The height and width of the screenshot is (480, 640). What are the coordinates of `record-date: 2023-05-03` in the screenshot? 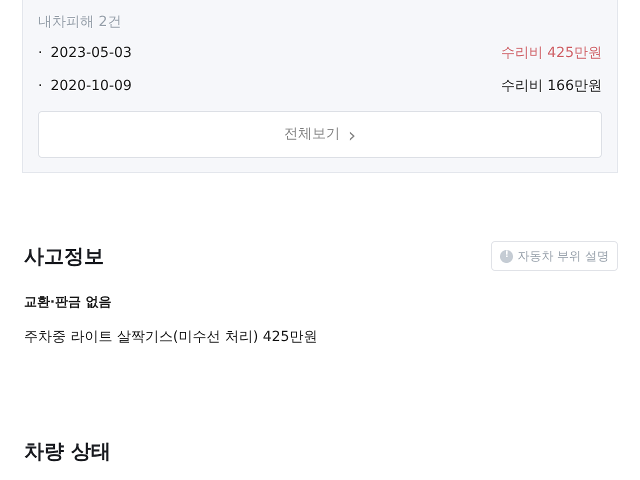 It's located at (91, 53).